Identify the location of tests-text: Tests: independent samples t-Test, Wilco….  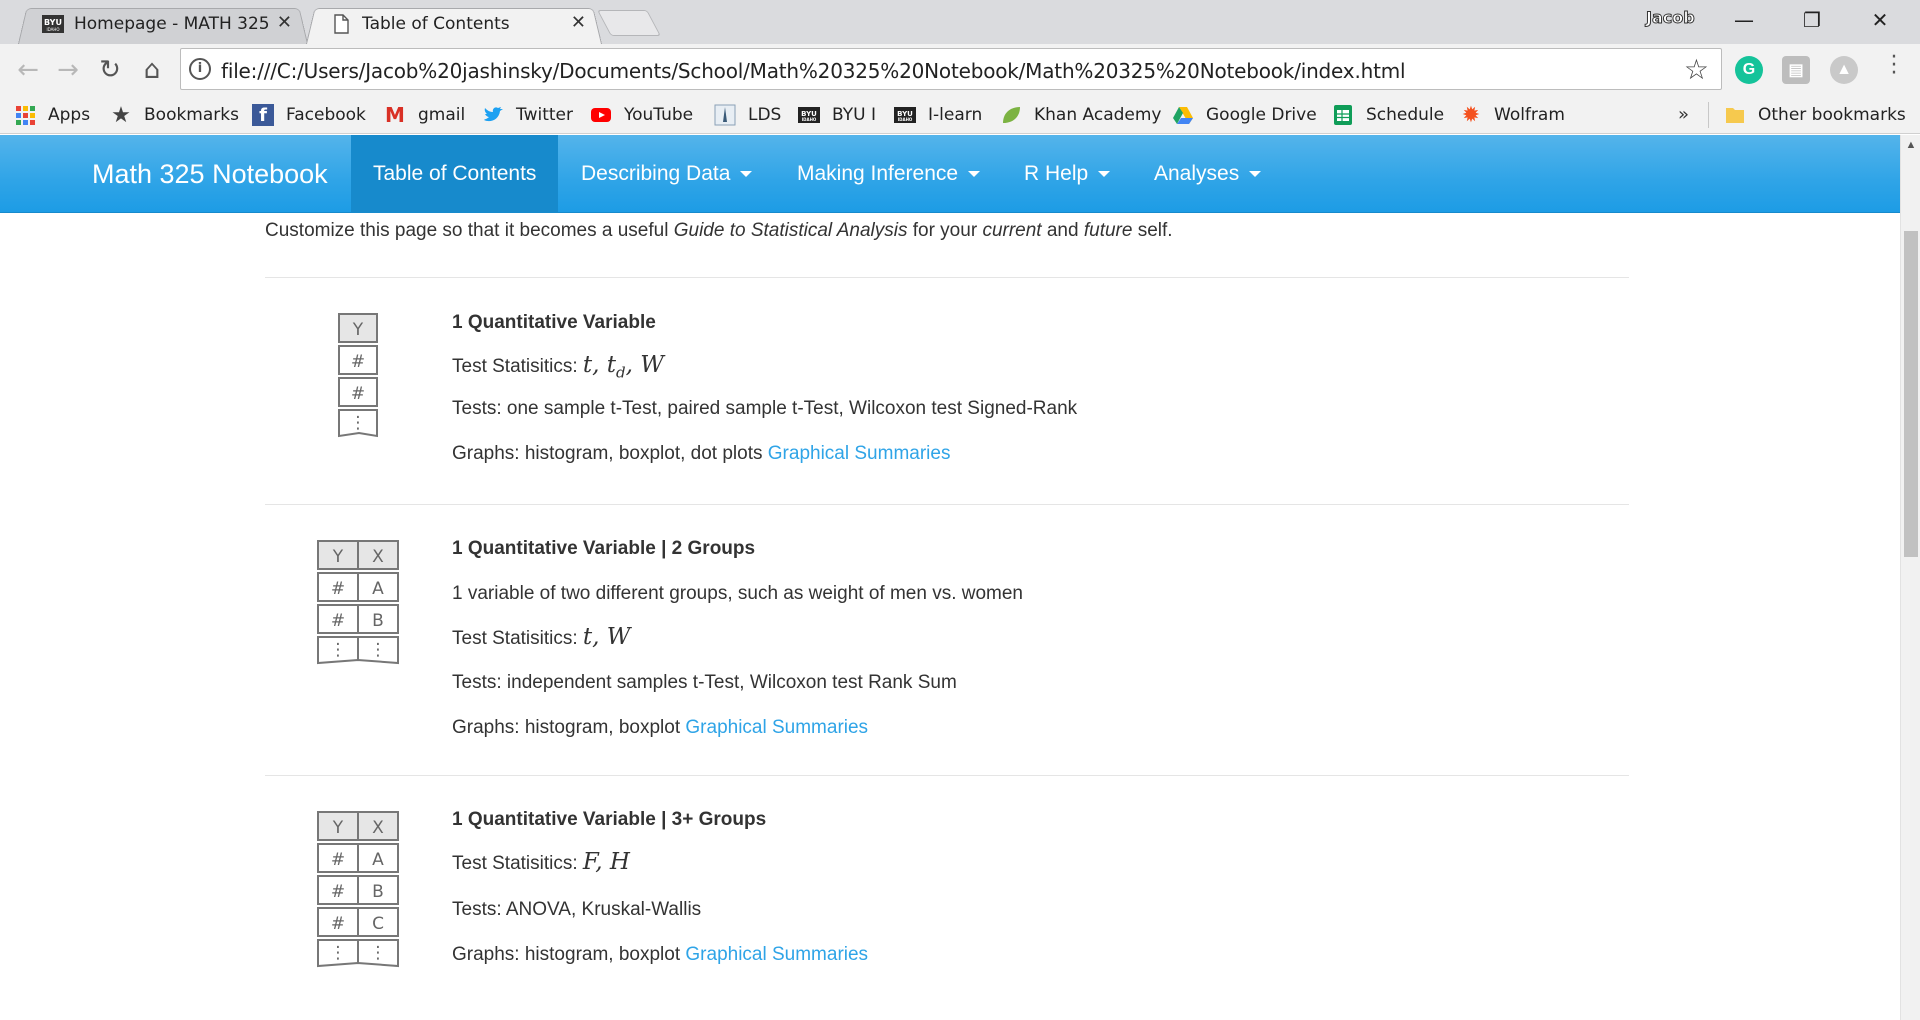
(704, 682).